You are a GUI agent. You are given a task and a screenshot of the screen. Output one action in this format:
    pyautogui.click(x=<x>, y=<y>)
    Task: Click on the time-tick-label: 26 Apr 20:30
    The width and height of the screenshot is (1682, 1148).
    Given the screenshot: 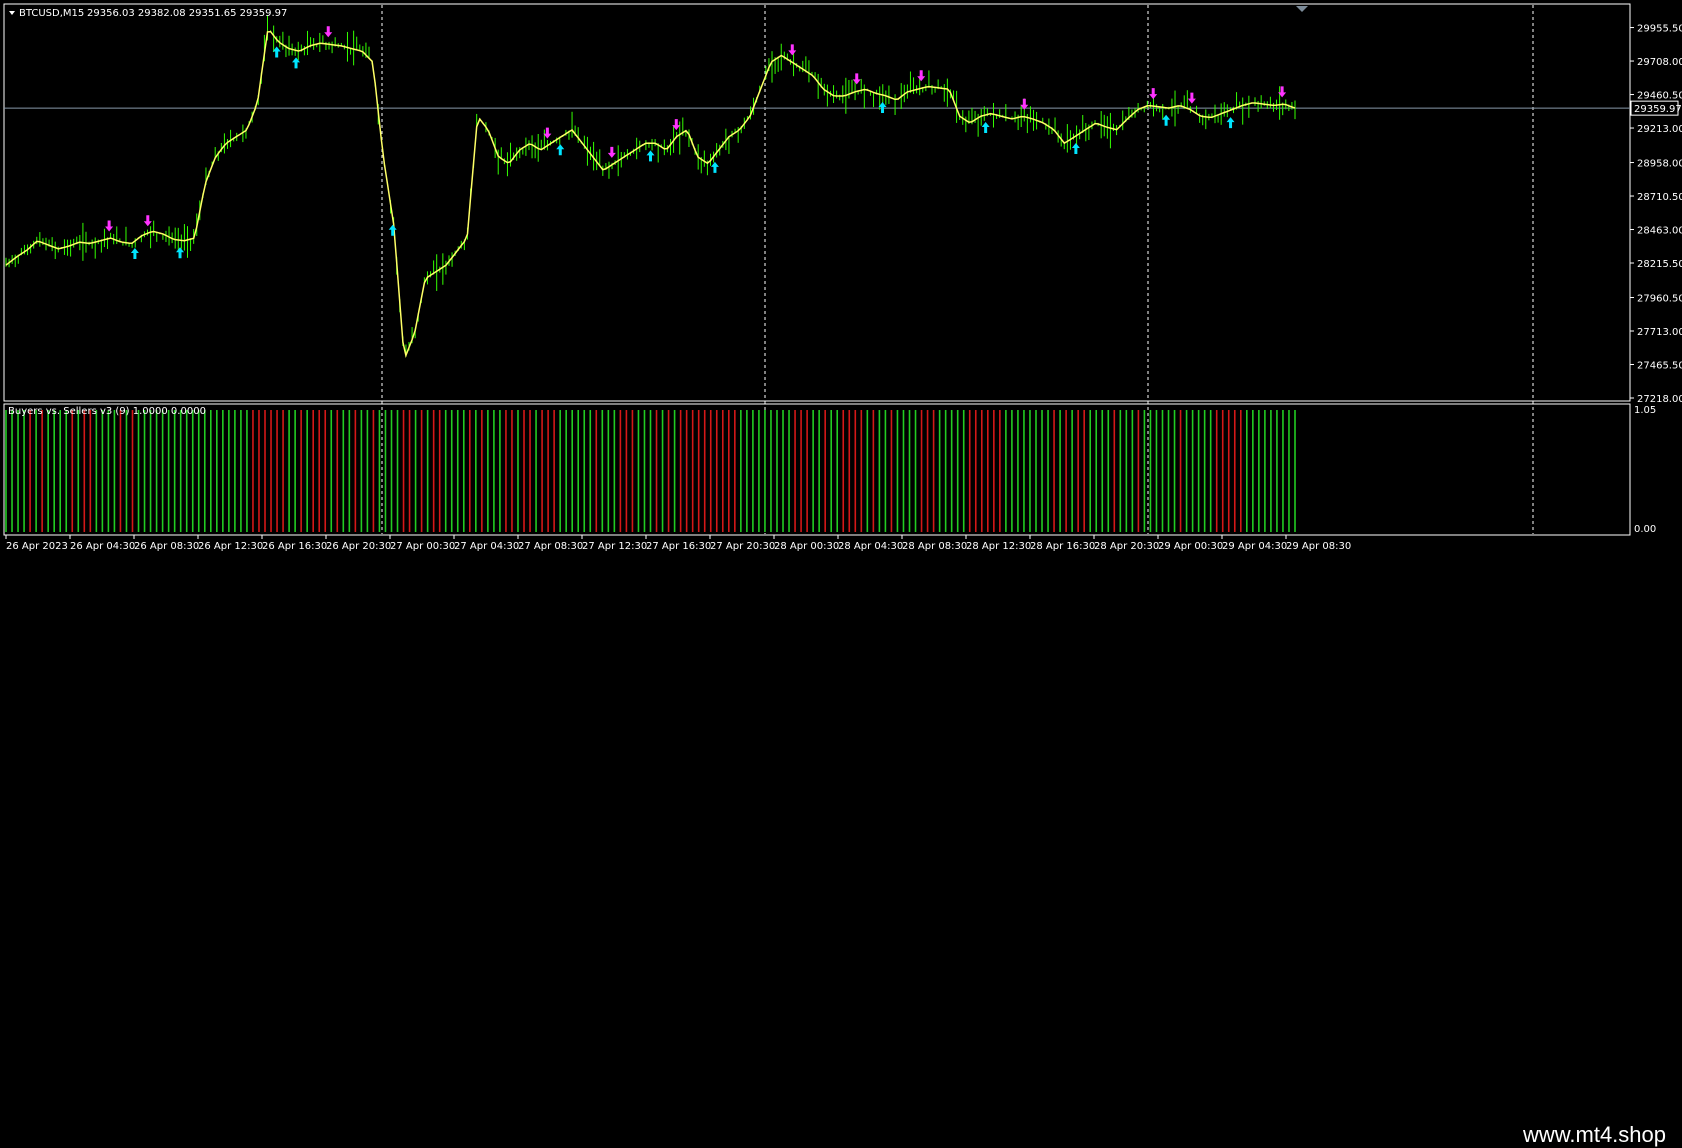 What is the action you would take?
    pyautogui.click(x=358, y=546)
    